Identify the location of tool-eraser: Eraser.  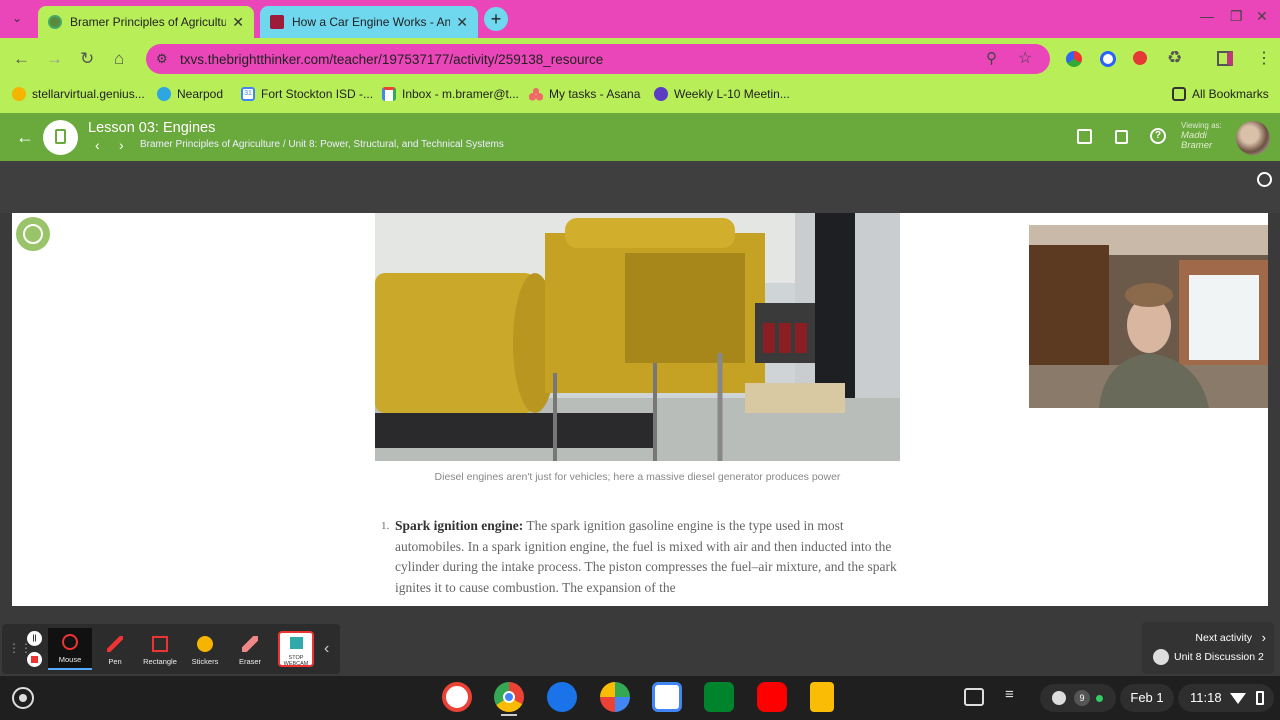
(250, 649).